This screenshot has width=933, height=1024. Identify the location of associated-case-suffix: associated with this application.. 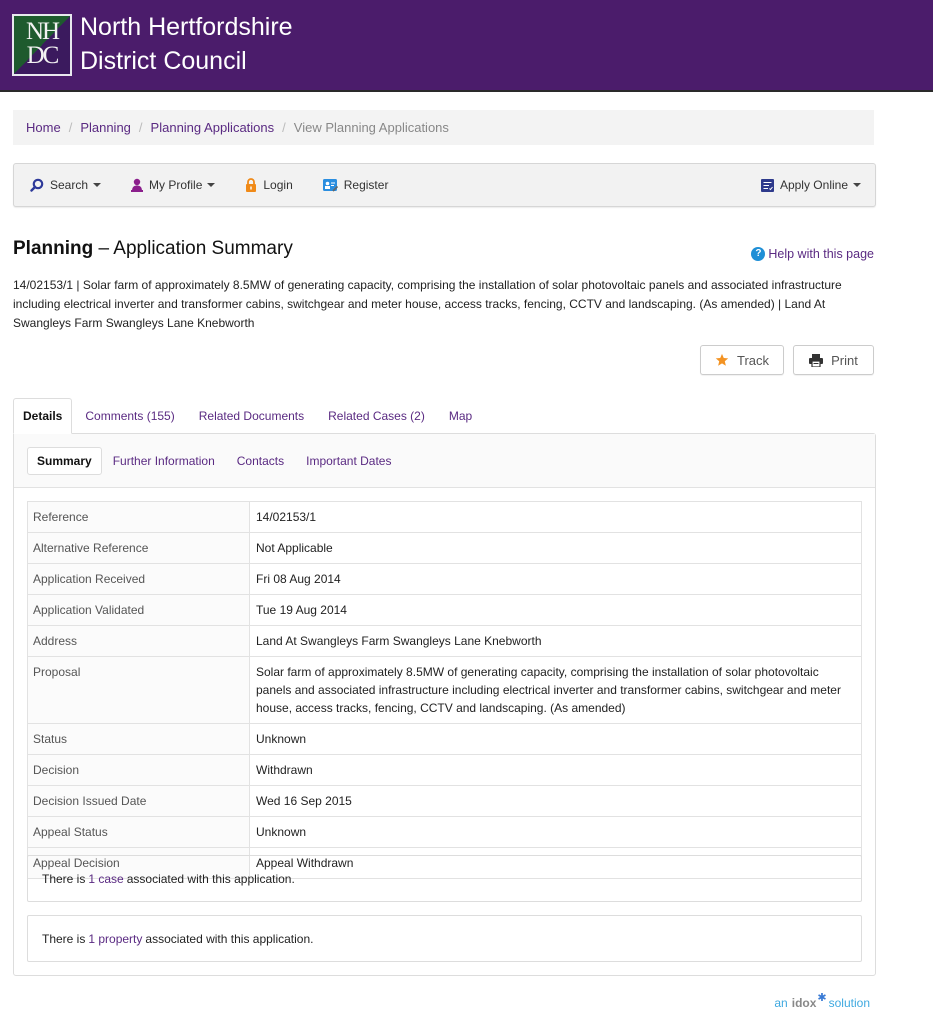
(210, 878).